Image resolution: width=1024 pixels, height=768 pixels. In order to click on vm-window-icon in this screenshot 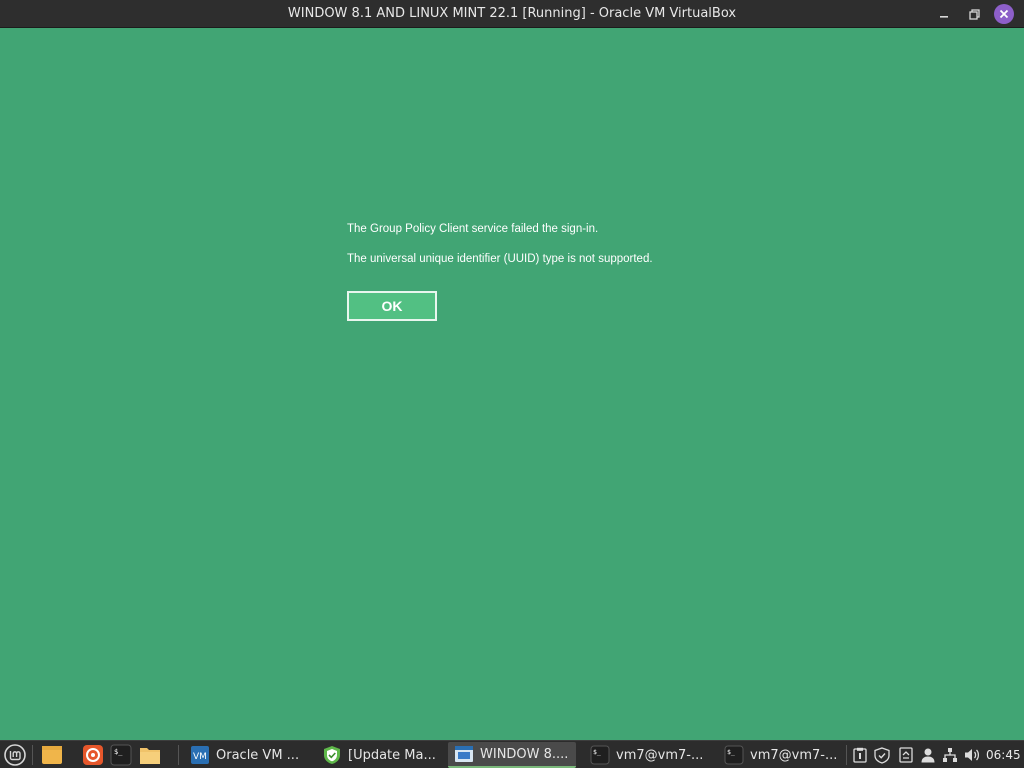, I will do `click(464, 754)`.